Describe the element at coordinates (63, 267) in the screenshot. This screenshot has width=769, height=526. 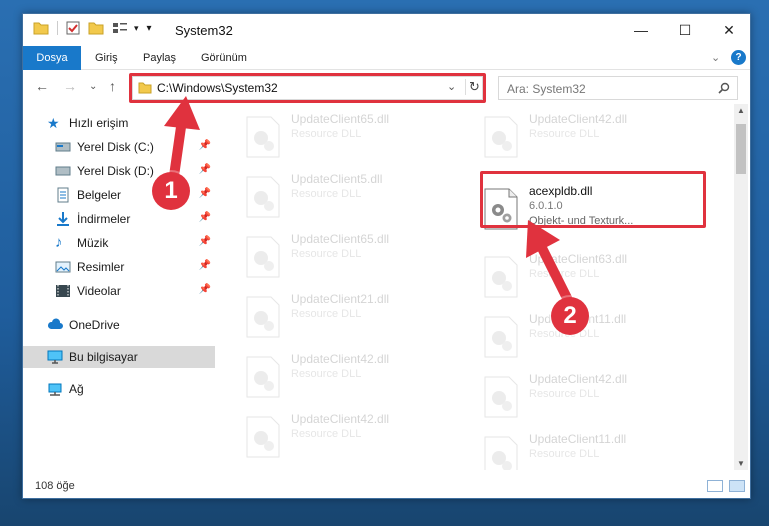
I see `pictures-icon` at that location.